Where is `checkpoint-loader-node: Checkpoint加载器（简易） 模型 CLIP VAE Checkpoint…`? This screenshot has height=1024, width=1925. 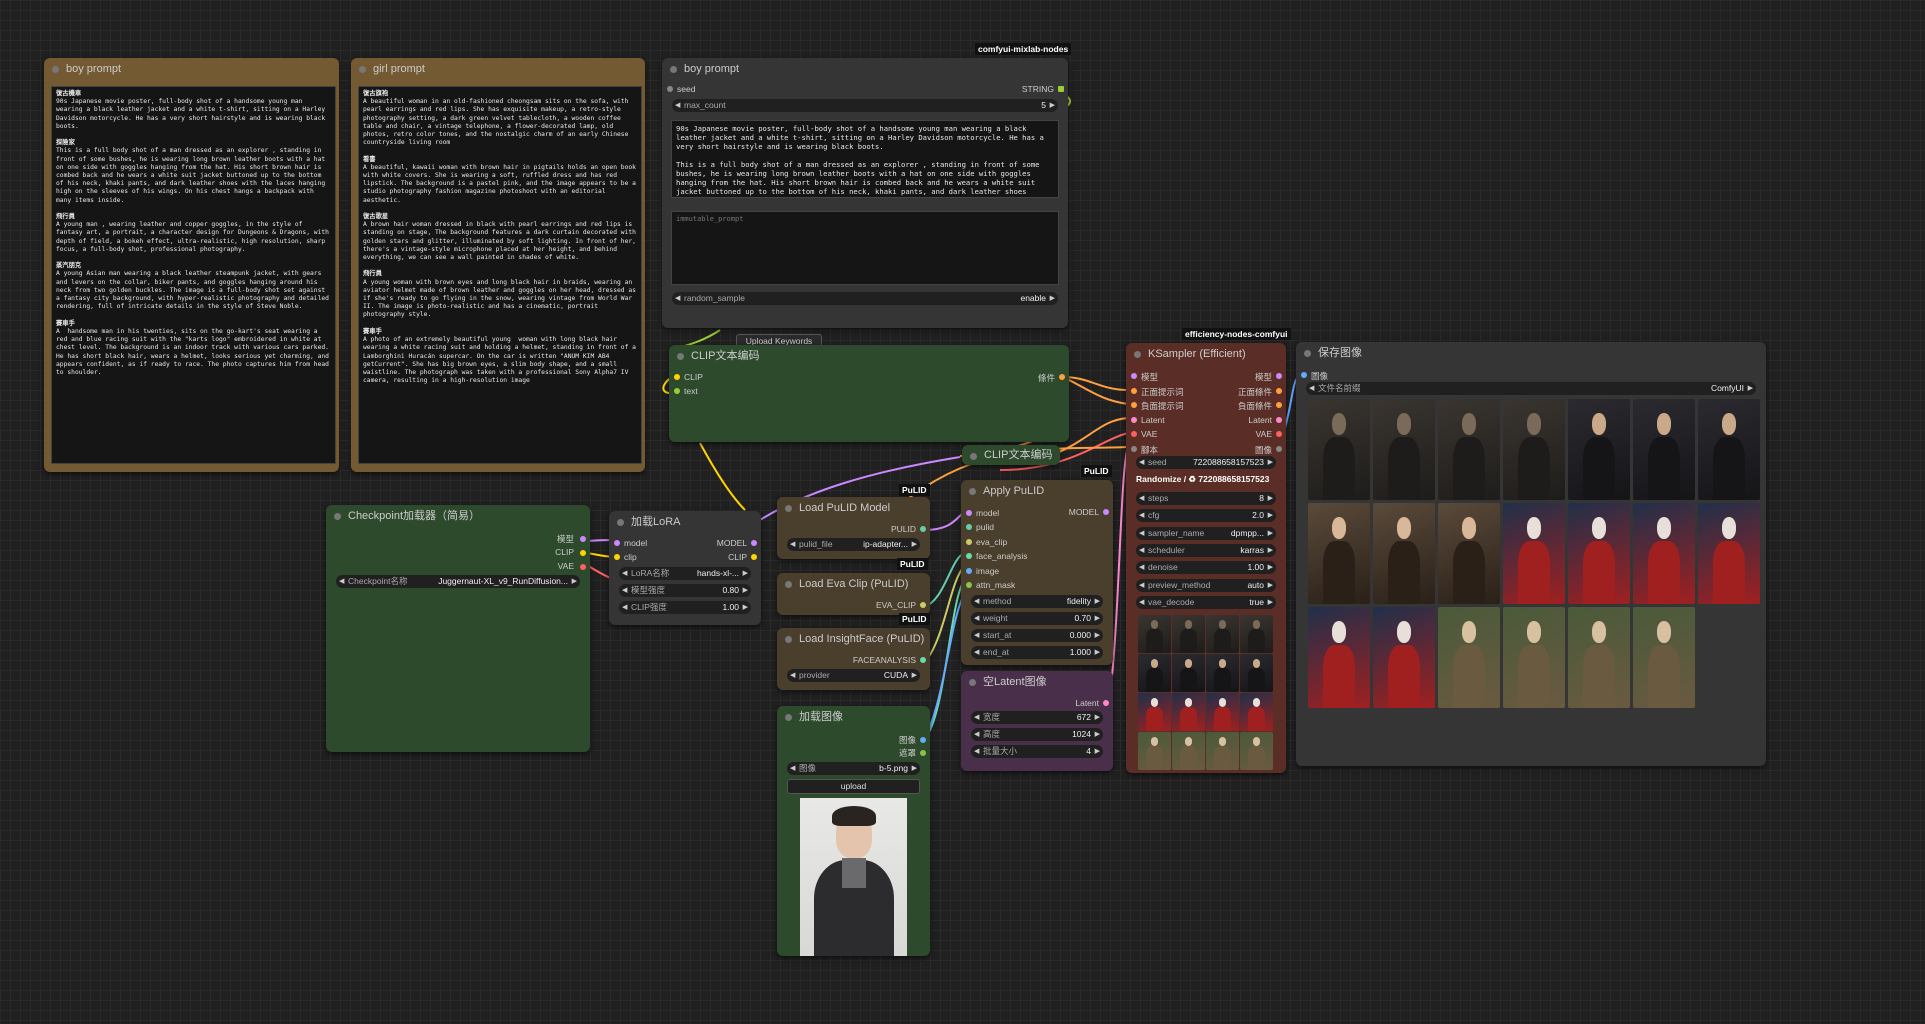
checkpoint-loader-node: Checkpoint加载器（简易） 模型 CLIP VAE Checkpoint… is located at coordinates (458, 628).